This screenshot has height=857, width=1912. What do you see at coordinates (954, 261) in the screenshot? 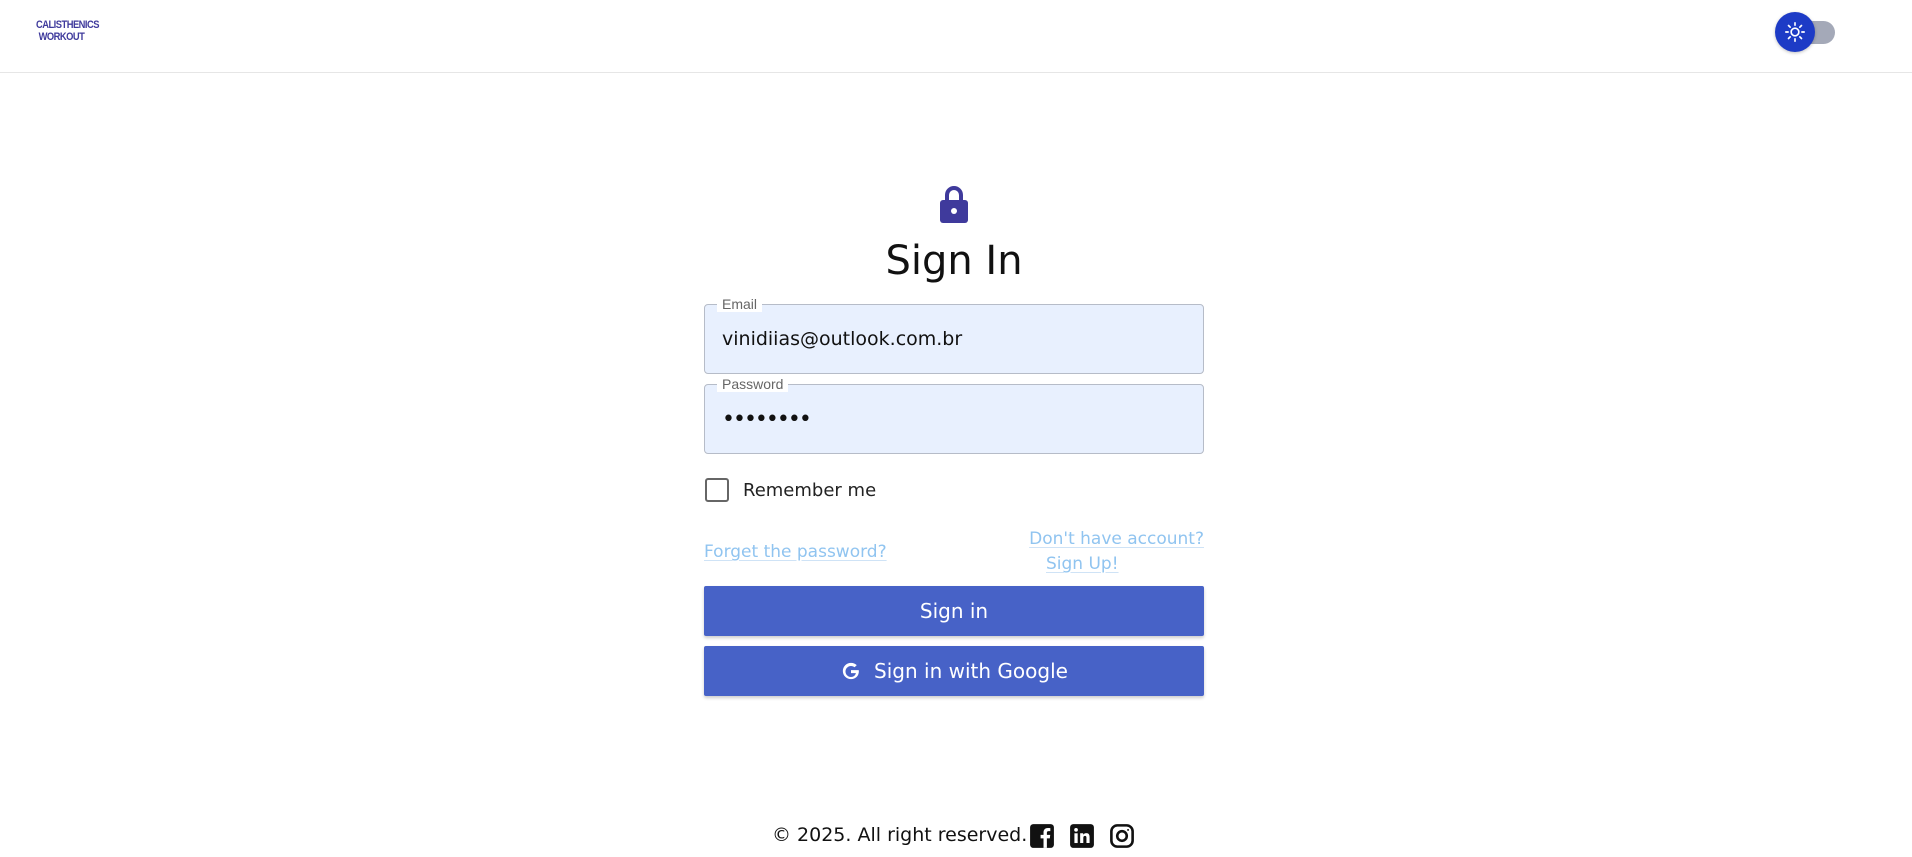
I see `page-title: Sign In` at bounding box center [954, 261].